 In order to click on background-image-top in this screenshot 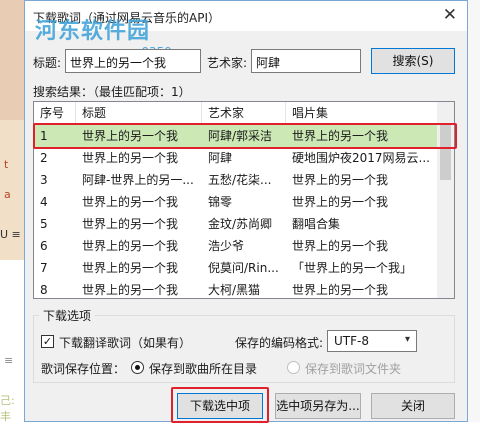, I will do `click(12, 60)`.